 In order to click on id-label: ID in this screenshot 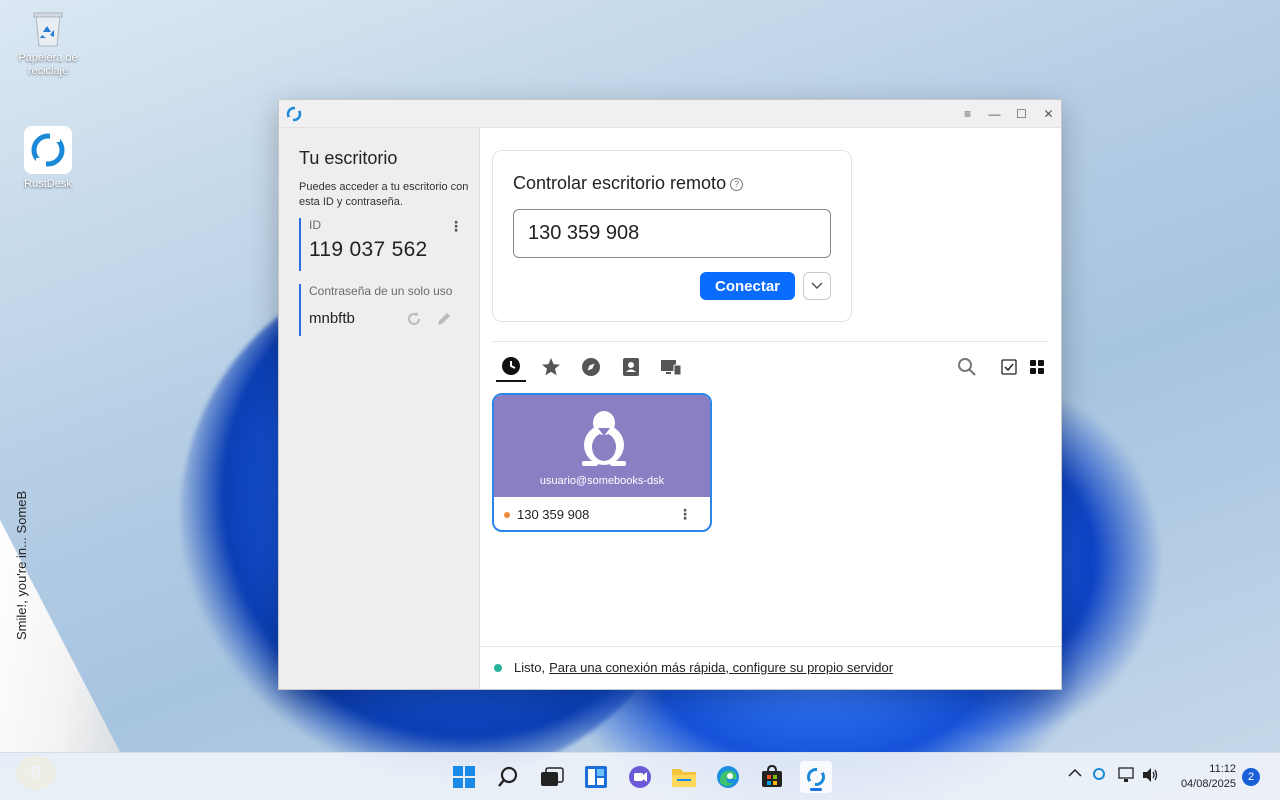, I will do `click(315, 225)`.